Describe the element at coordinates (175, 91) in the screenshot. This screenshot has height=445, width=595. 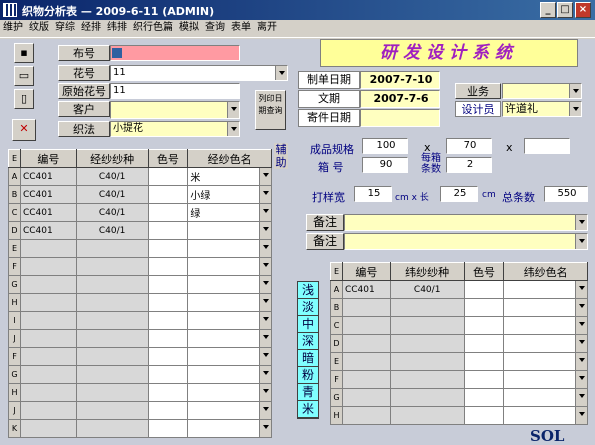
I see `orig-pattern-field: 11` at that location.